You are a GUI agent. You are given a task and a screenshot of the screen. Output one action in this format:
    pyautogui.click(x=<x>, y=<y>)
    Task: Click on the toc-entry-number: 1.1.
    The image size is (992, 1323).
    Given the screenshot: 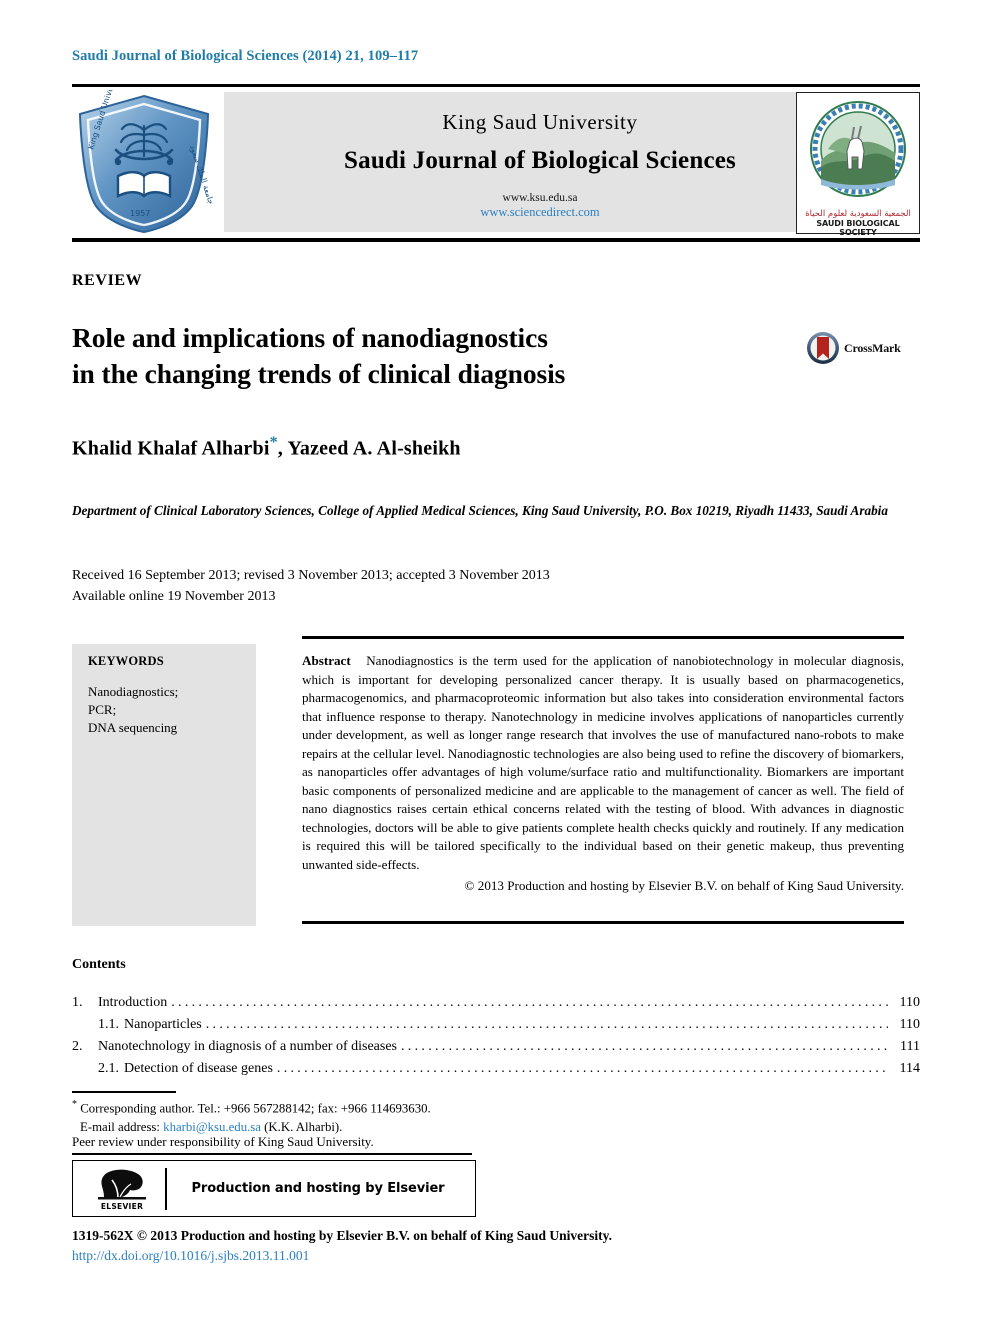 What is the action you would take?
    pyautogui.click(x=108, y=1024)
    